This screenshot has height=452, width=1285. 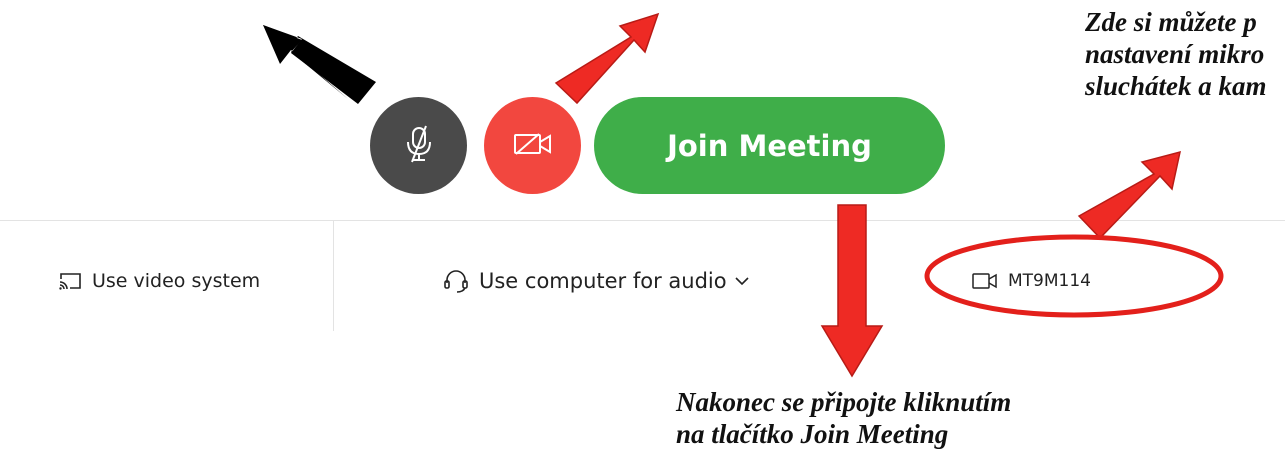 I want to click on audio-option-label: Use computer for audio, so click(x=603, y=281).